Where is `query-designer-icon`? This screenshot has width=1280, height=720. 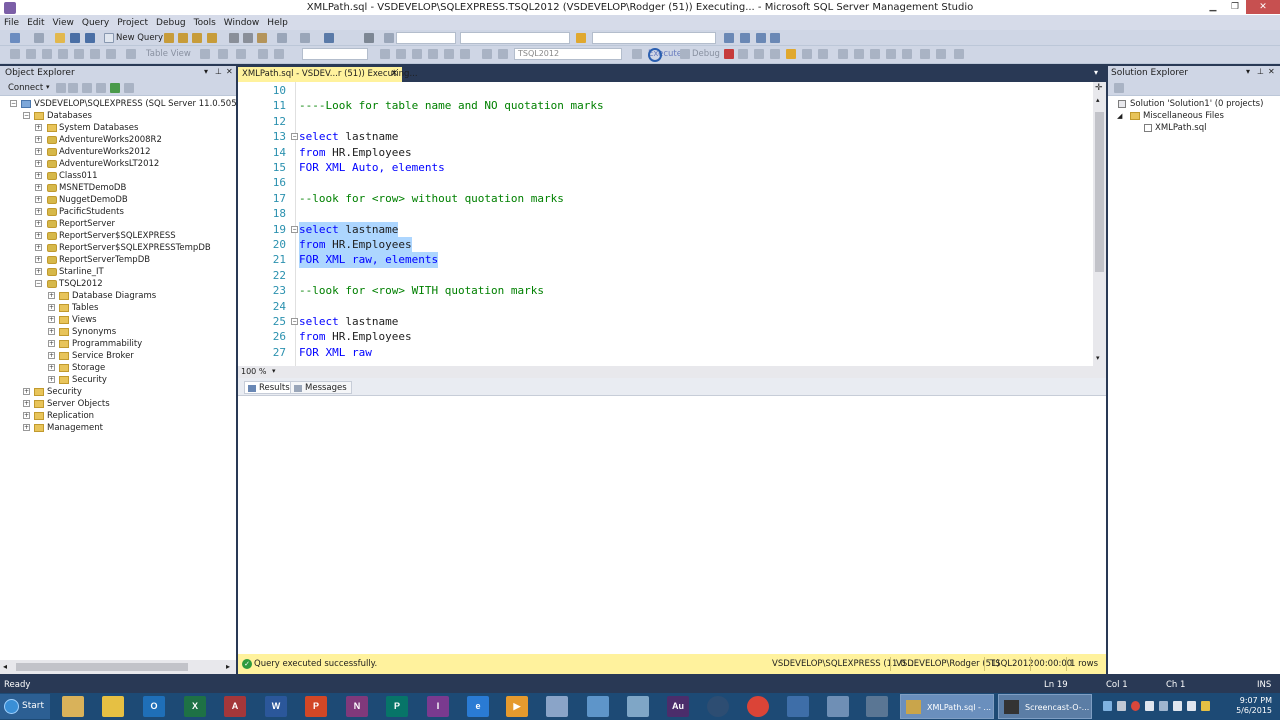
query-designer-icon is located at coordinates (775, 54).